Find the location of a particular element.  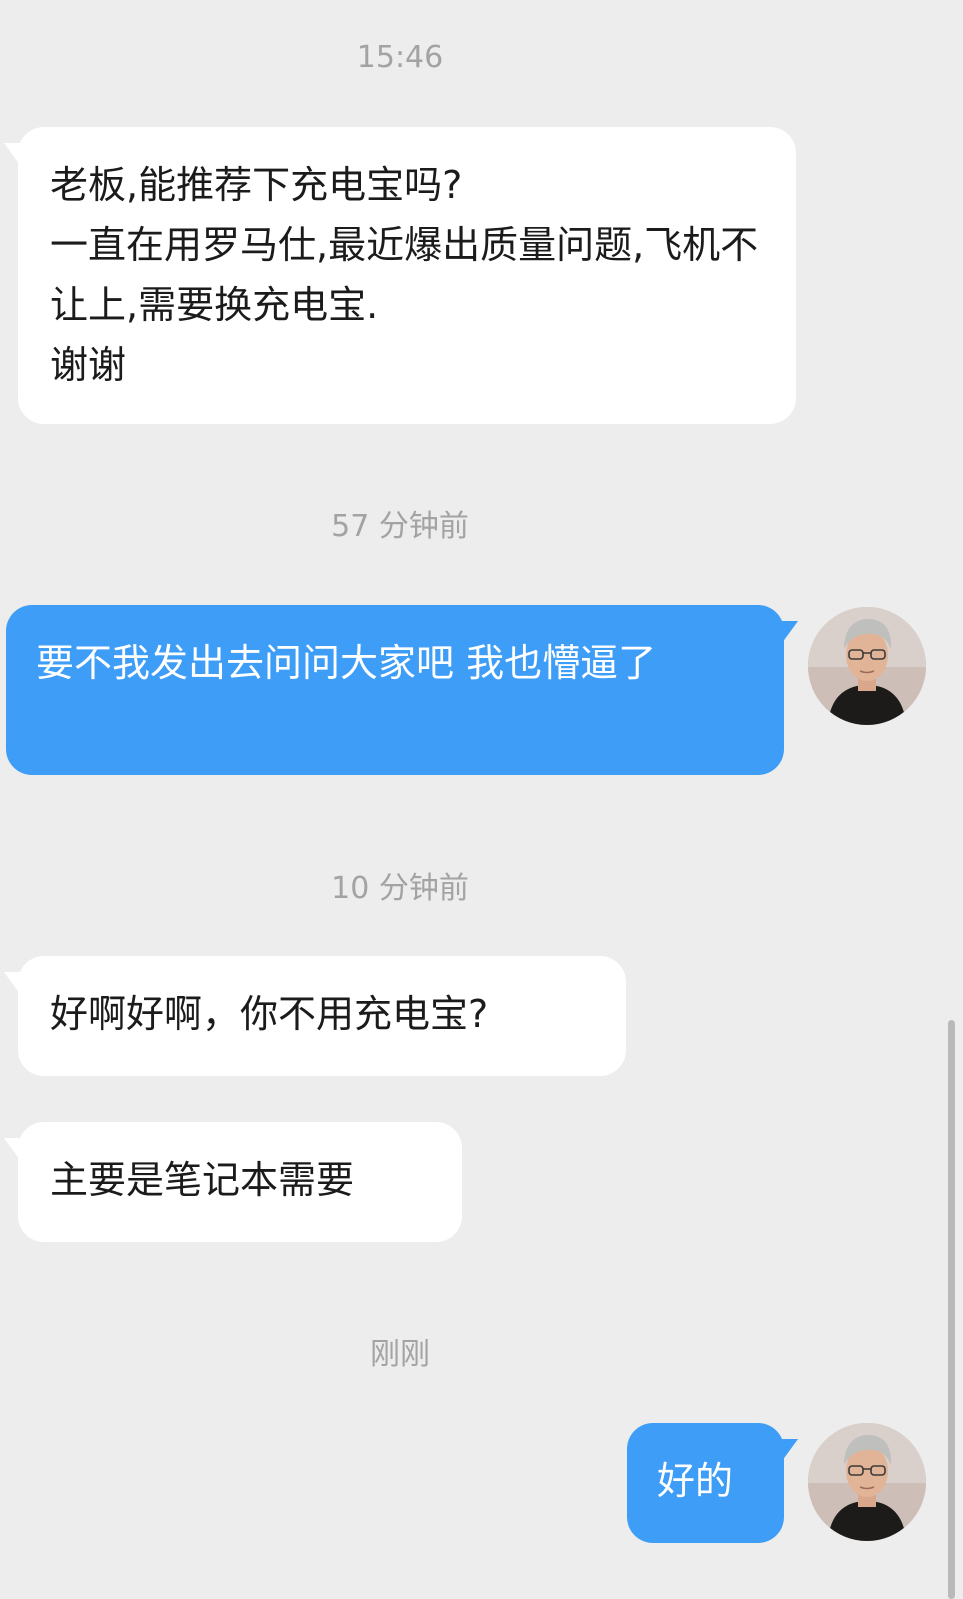

message-timestamp: 10 分钟前 is located at coordinates (400, 888).